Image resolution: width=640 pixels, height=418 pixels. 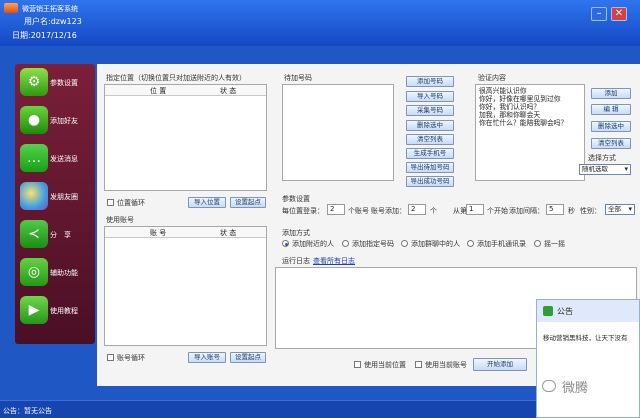 I want to click on start-add-button: 开始添加, so click(x=500, y=364).